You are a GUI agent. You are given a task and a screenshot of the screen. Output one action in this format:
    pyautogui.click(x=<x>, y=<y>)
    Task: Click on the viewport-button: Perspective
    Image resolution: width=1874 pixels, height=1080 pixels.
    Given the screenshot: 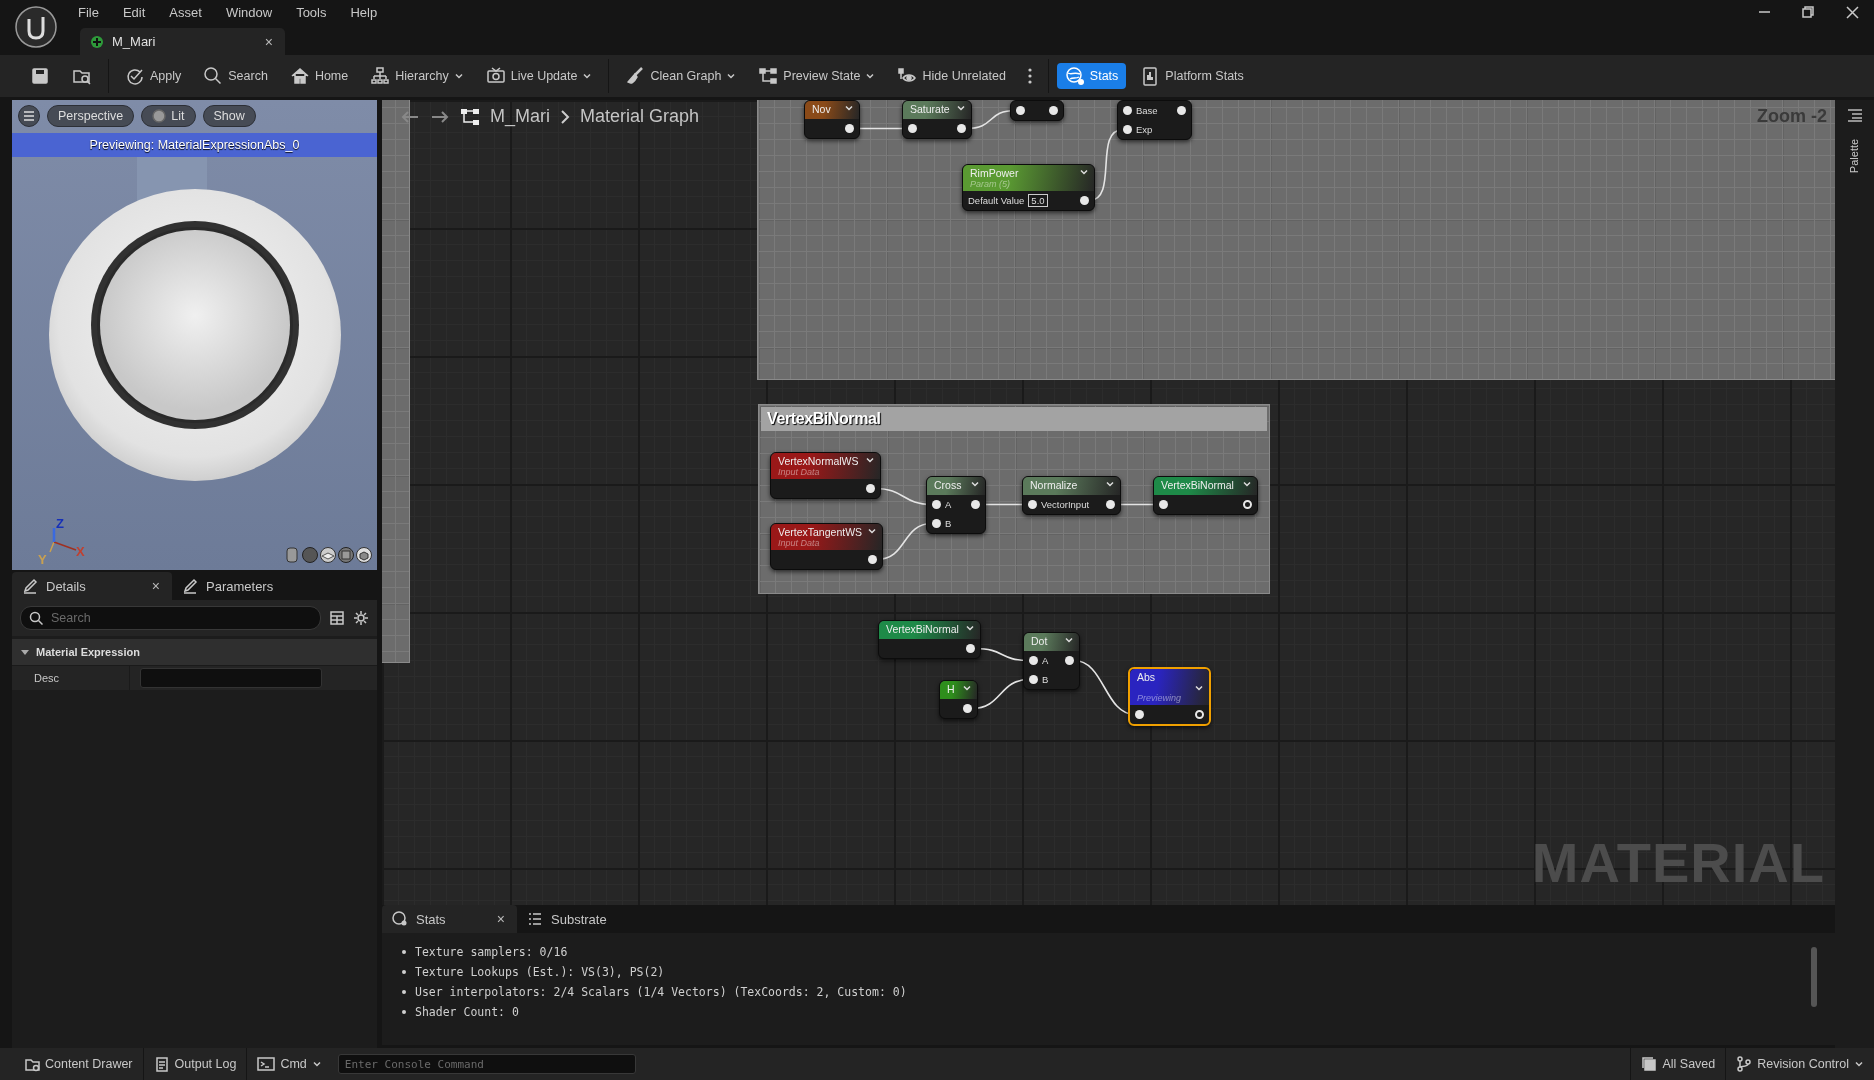 What is the action you would take?
    pyautogui.click(x=91, y=116)
    